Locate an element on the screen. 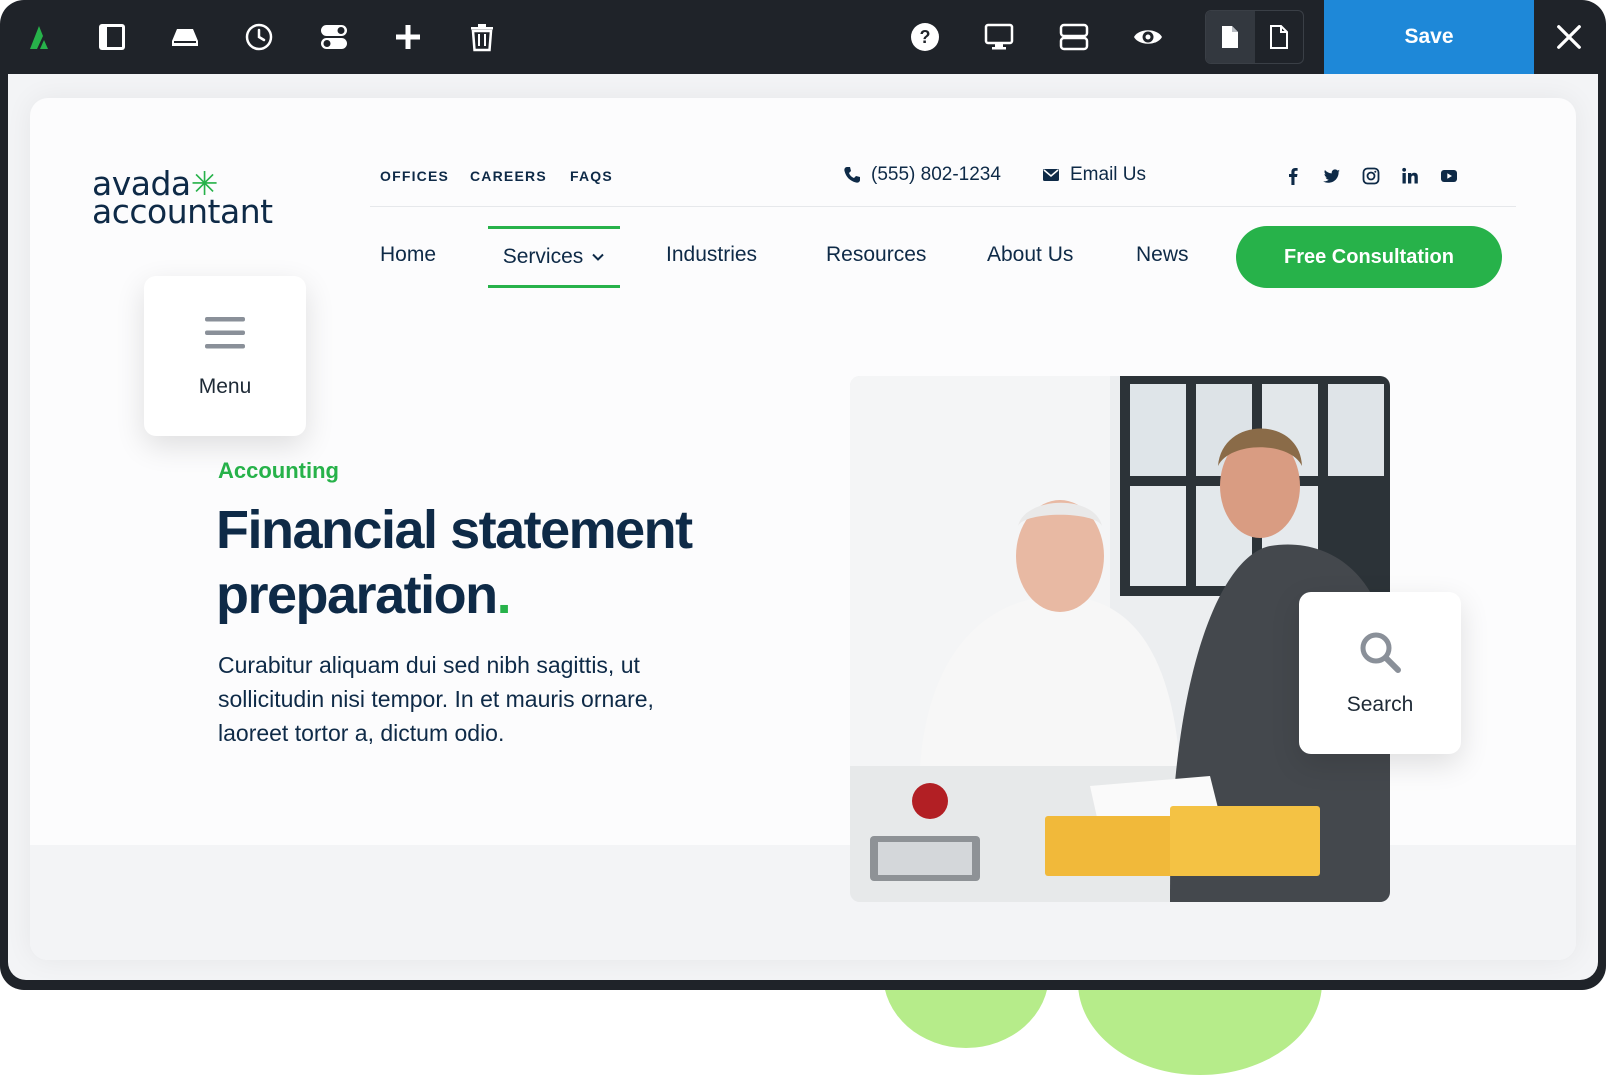  email-label: Email Us is located at coordinates (1108, 174).